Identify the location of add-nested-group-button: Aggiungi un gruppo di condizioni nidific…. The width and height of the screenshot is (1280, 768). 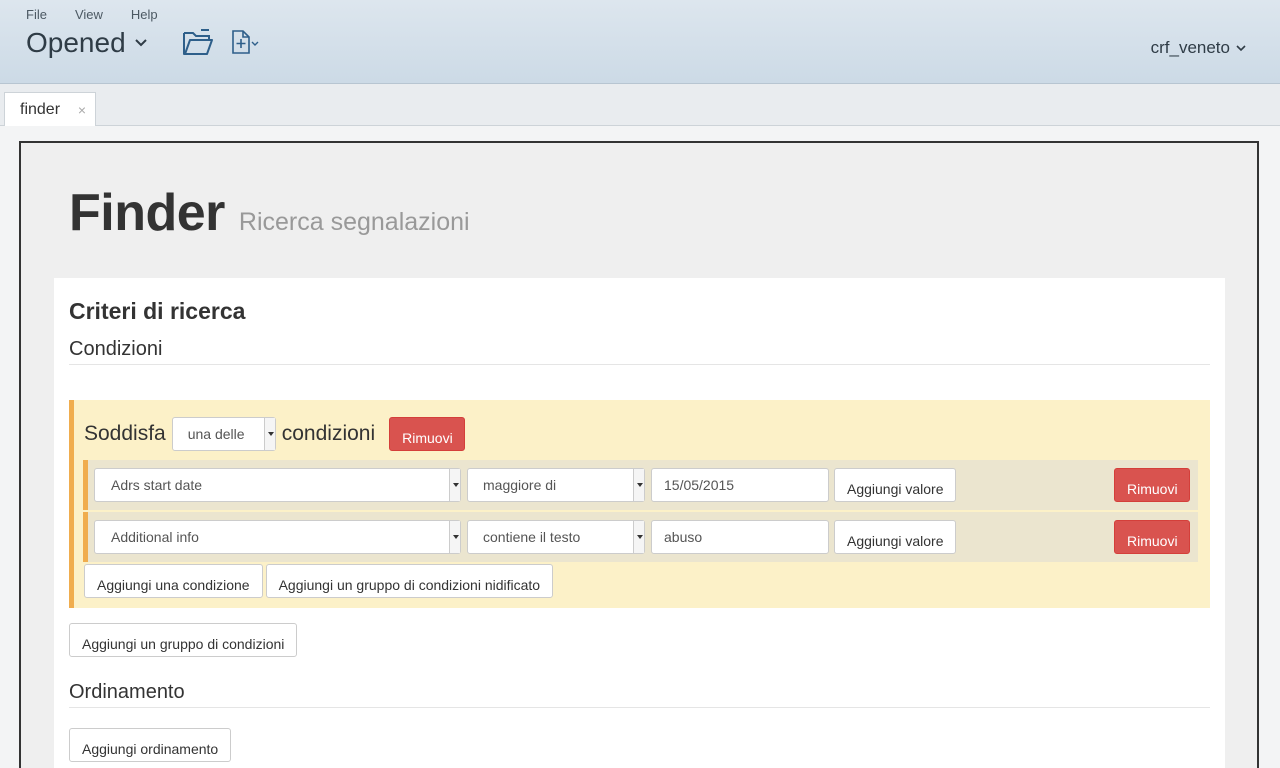
(409, 581).